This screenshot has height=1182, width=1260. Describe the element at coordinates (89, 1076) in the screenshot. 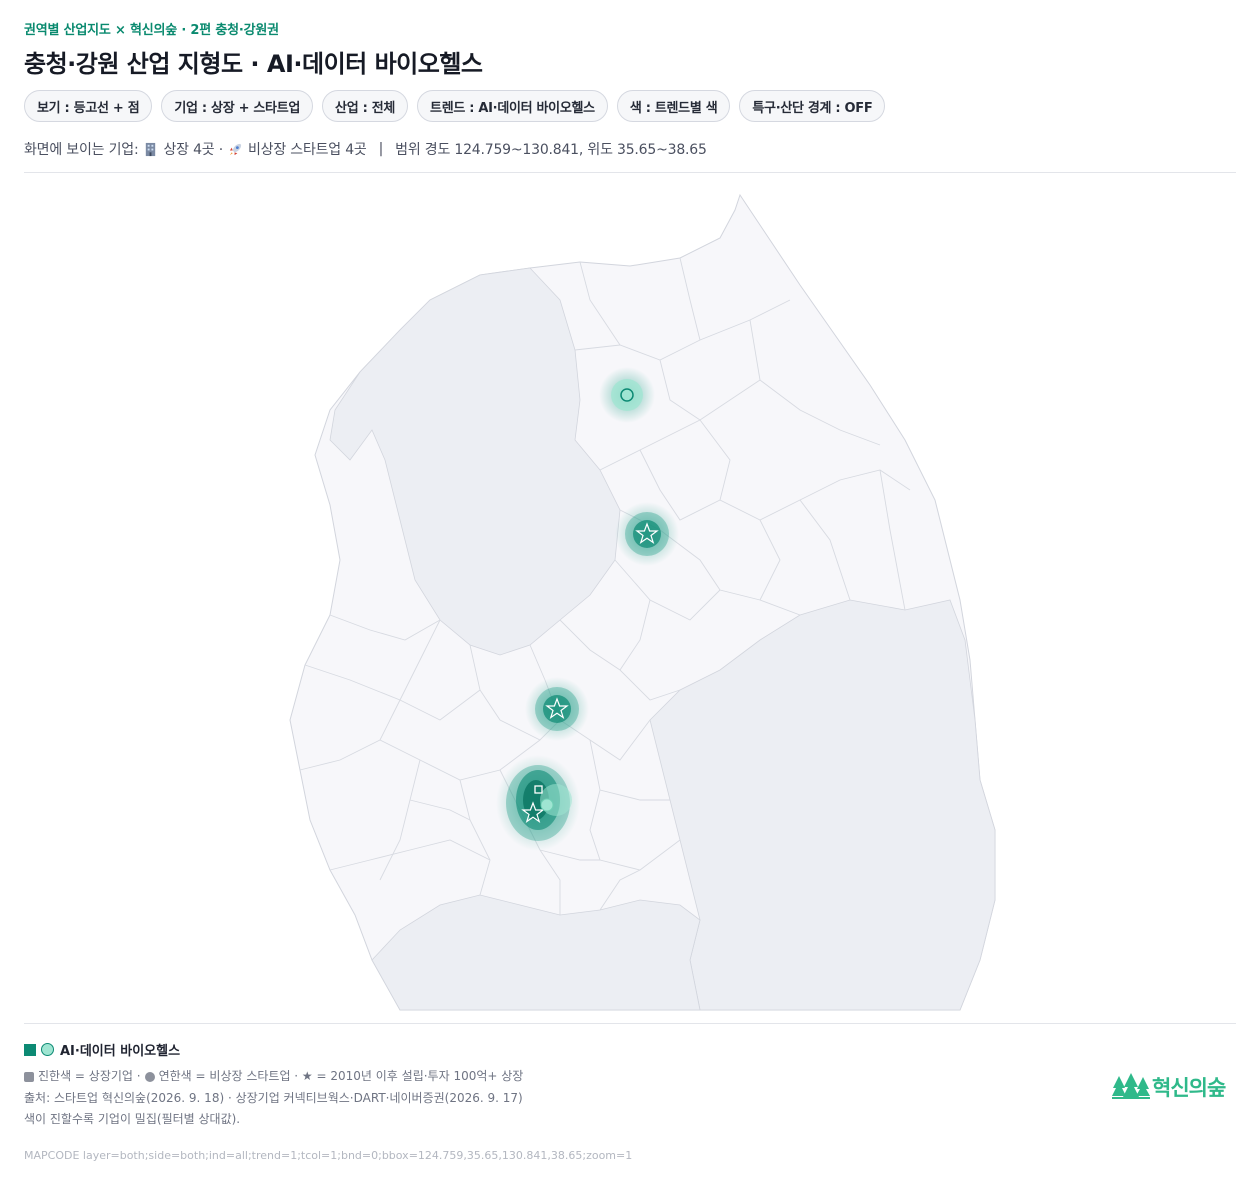

I see `marker-note-a: 진한색 = 상장기업 ·` at that location.